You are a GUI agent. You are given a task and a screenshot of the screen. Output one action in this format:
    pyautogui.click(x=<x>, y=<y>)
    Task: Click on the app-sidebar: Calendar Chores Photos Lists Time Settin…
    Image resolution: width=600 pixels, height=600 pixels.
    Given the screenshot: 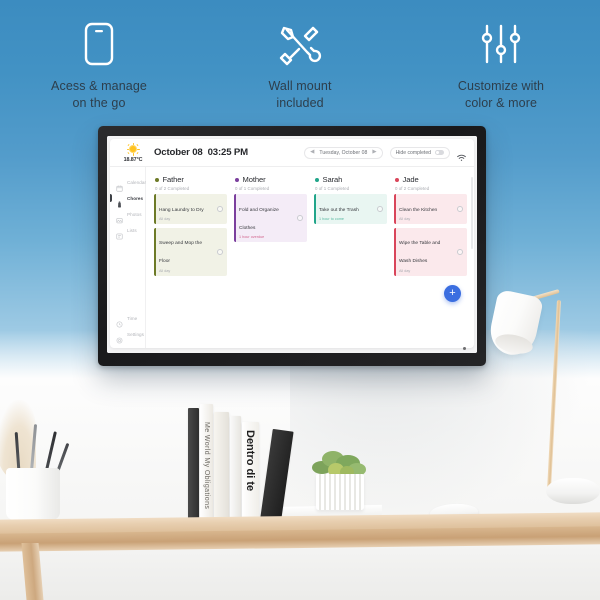 What is the action you would take?
    pyautogui.click(x=128, y=257)
    